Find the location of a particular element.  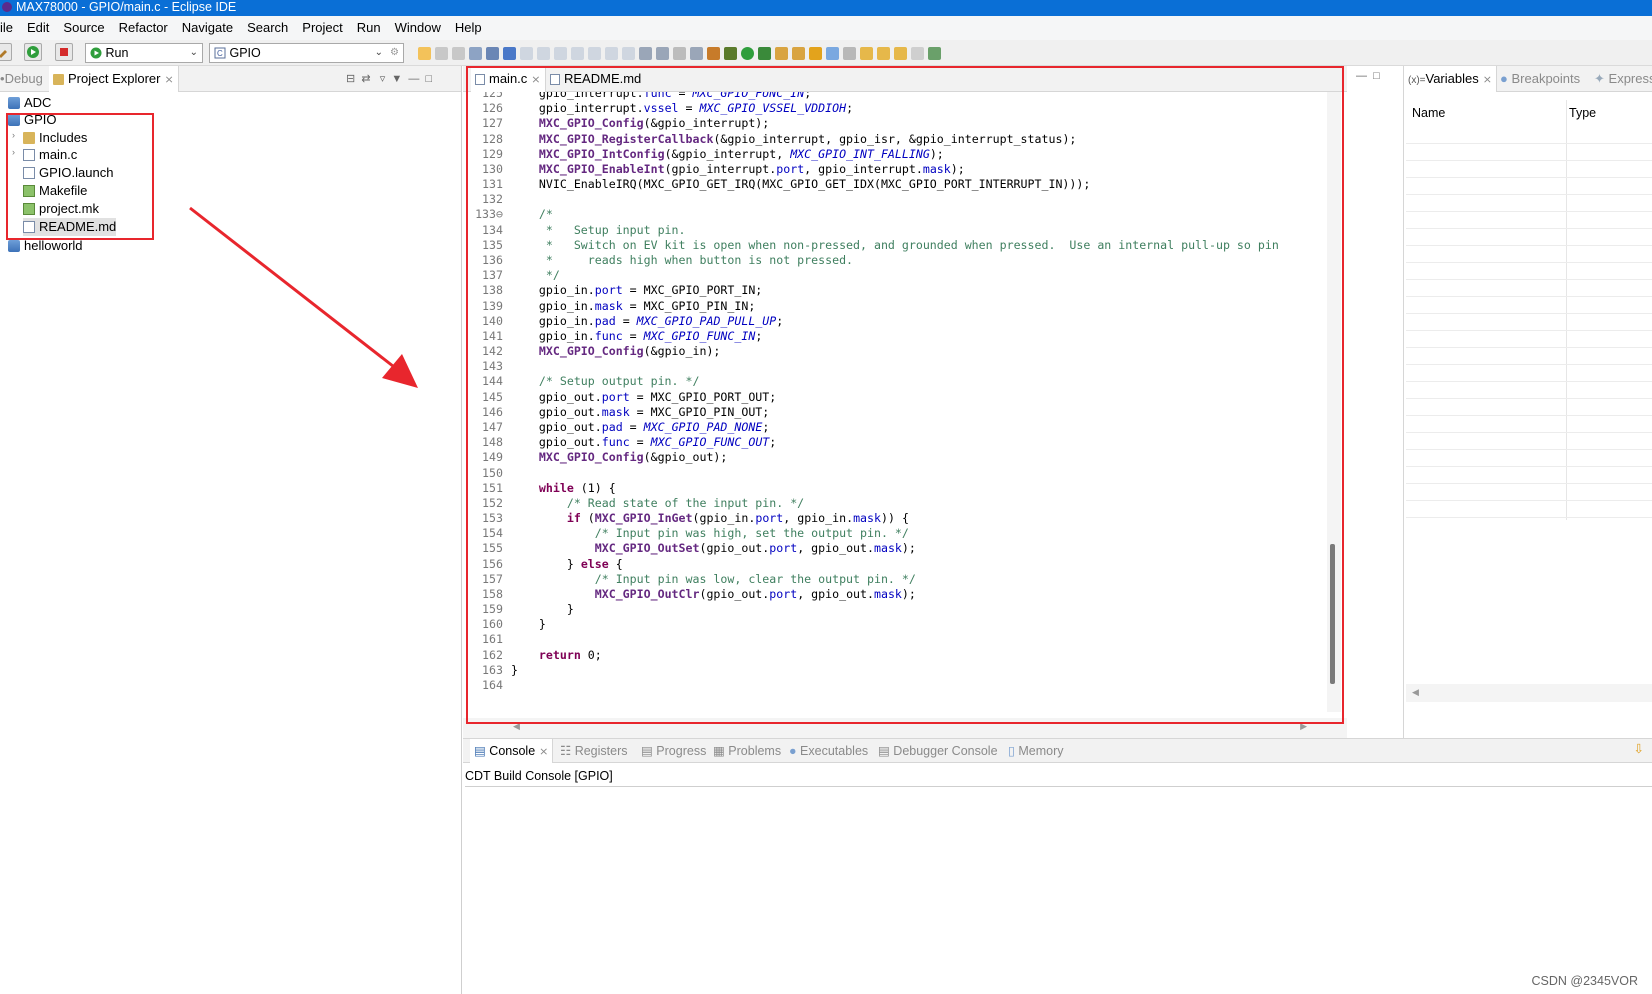

pin-console-icon: ⇩ is located at coordinates (1639, 748).